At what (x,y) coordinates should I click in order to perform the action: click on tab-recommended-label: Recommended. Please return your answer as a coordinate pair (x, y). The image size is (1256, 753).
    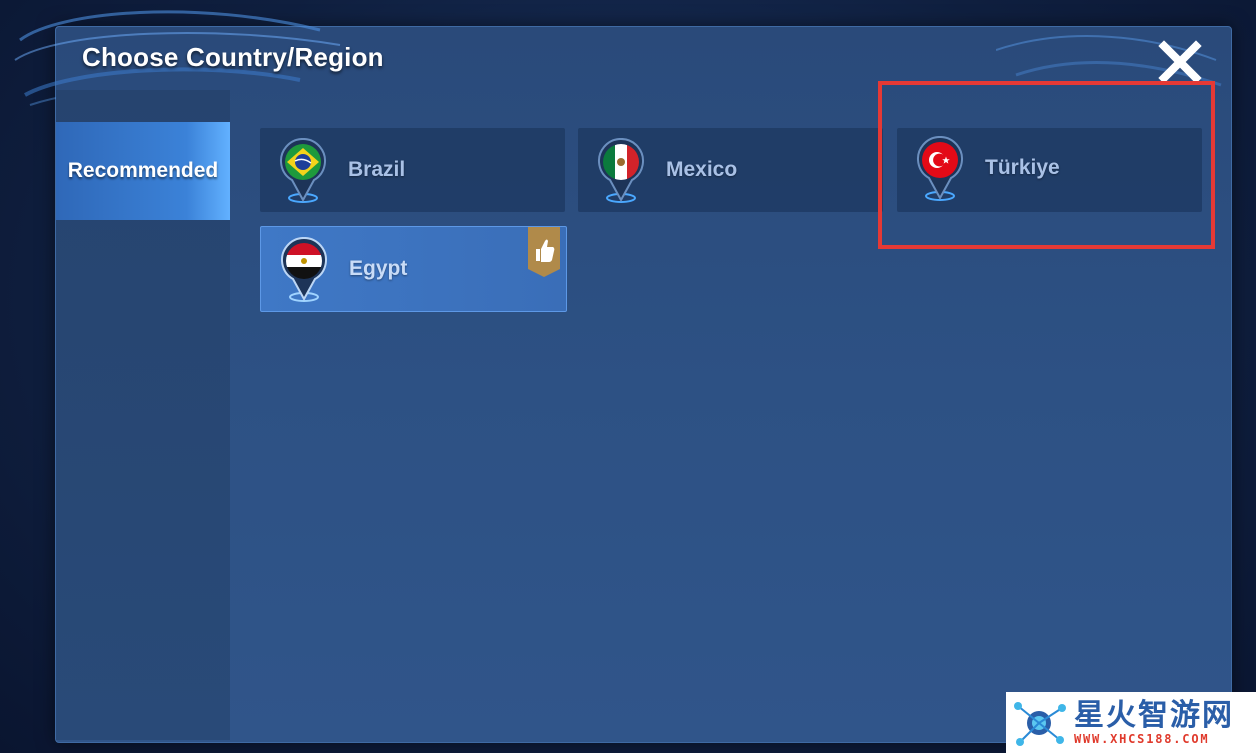
    Looking at the image, I should click on (143, 170).